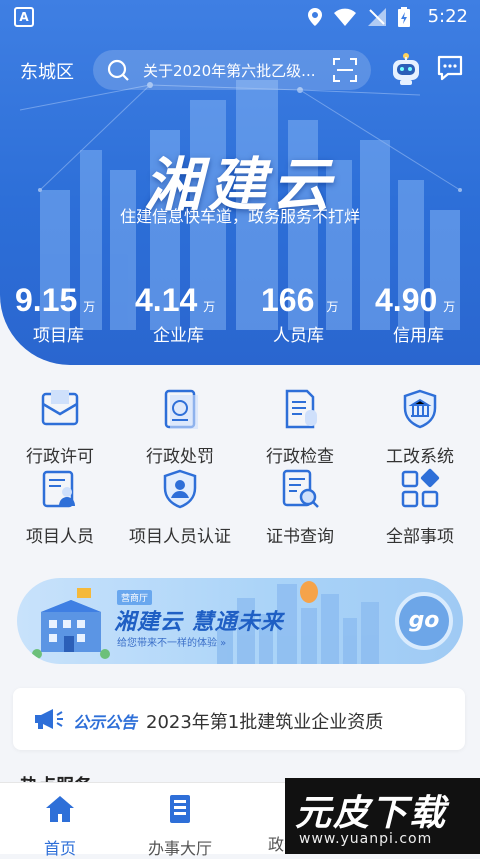 The height and width of the screenshot is (859, 480). Describe the element at coordinates (345, 17) in the screenshot. I see `wifi-icon` at that location.